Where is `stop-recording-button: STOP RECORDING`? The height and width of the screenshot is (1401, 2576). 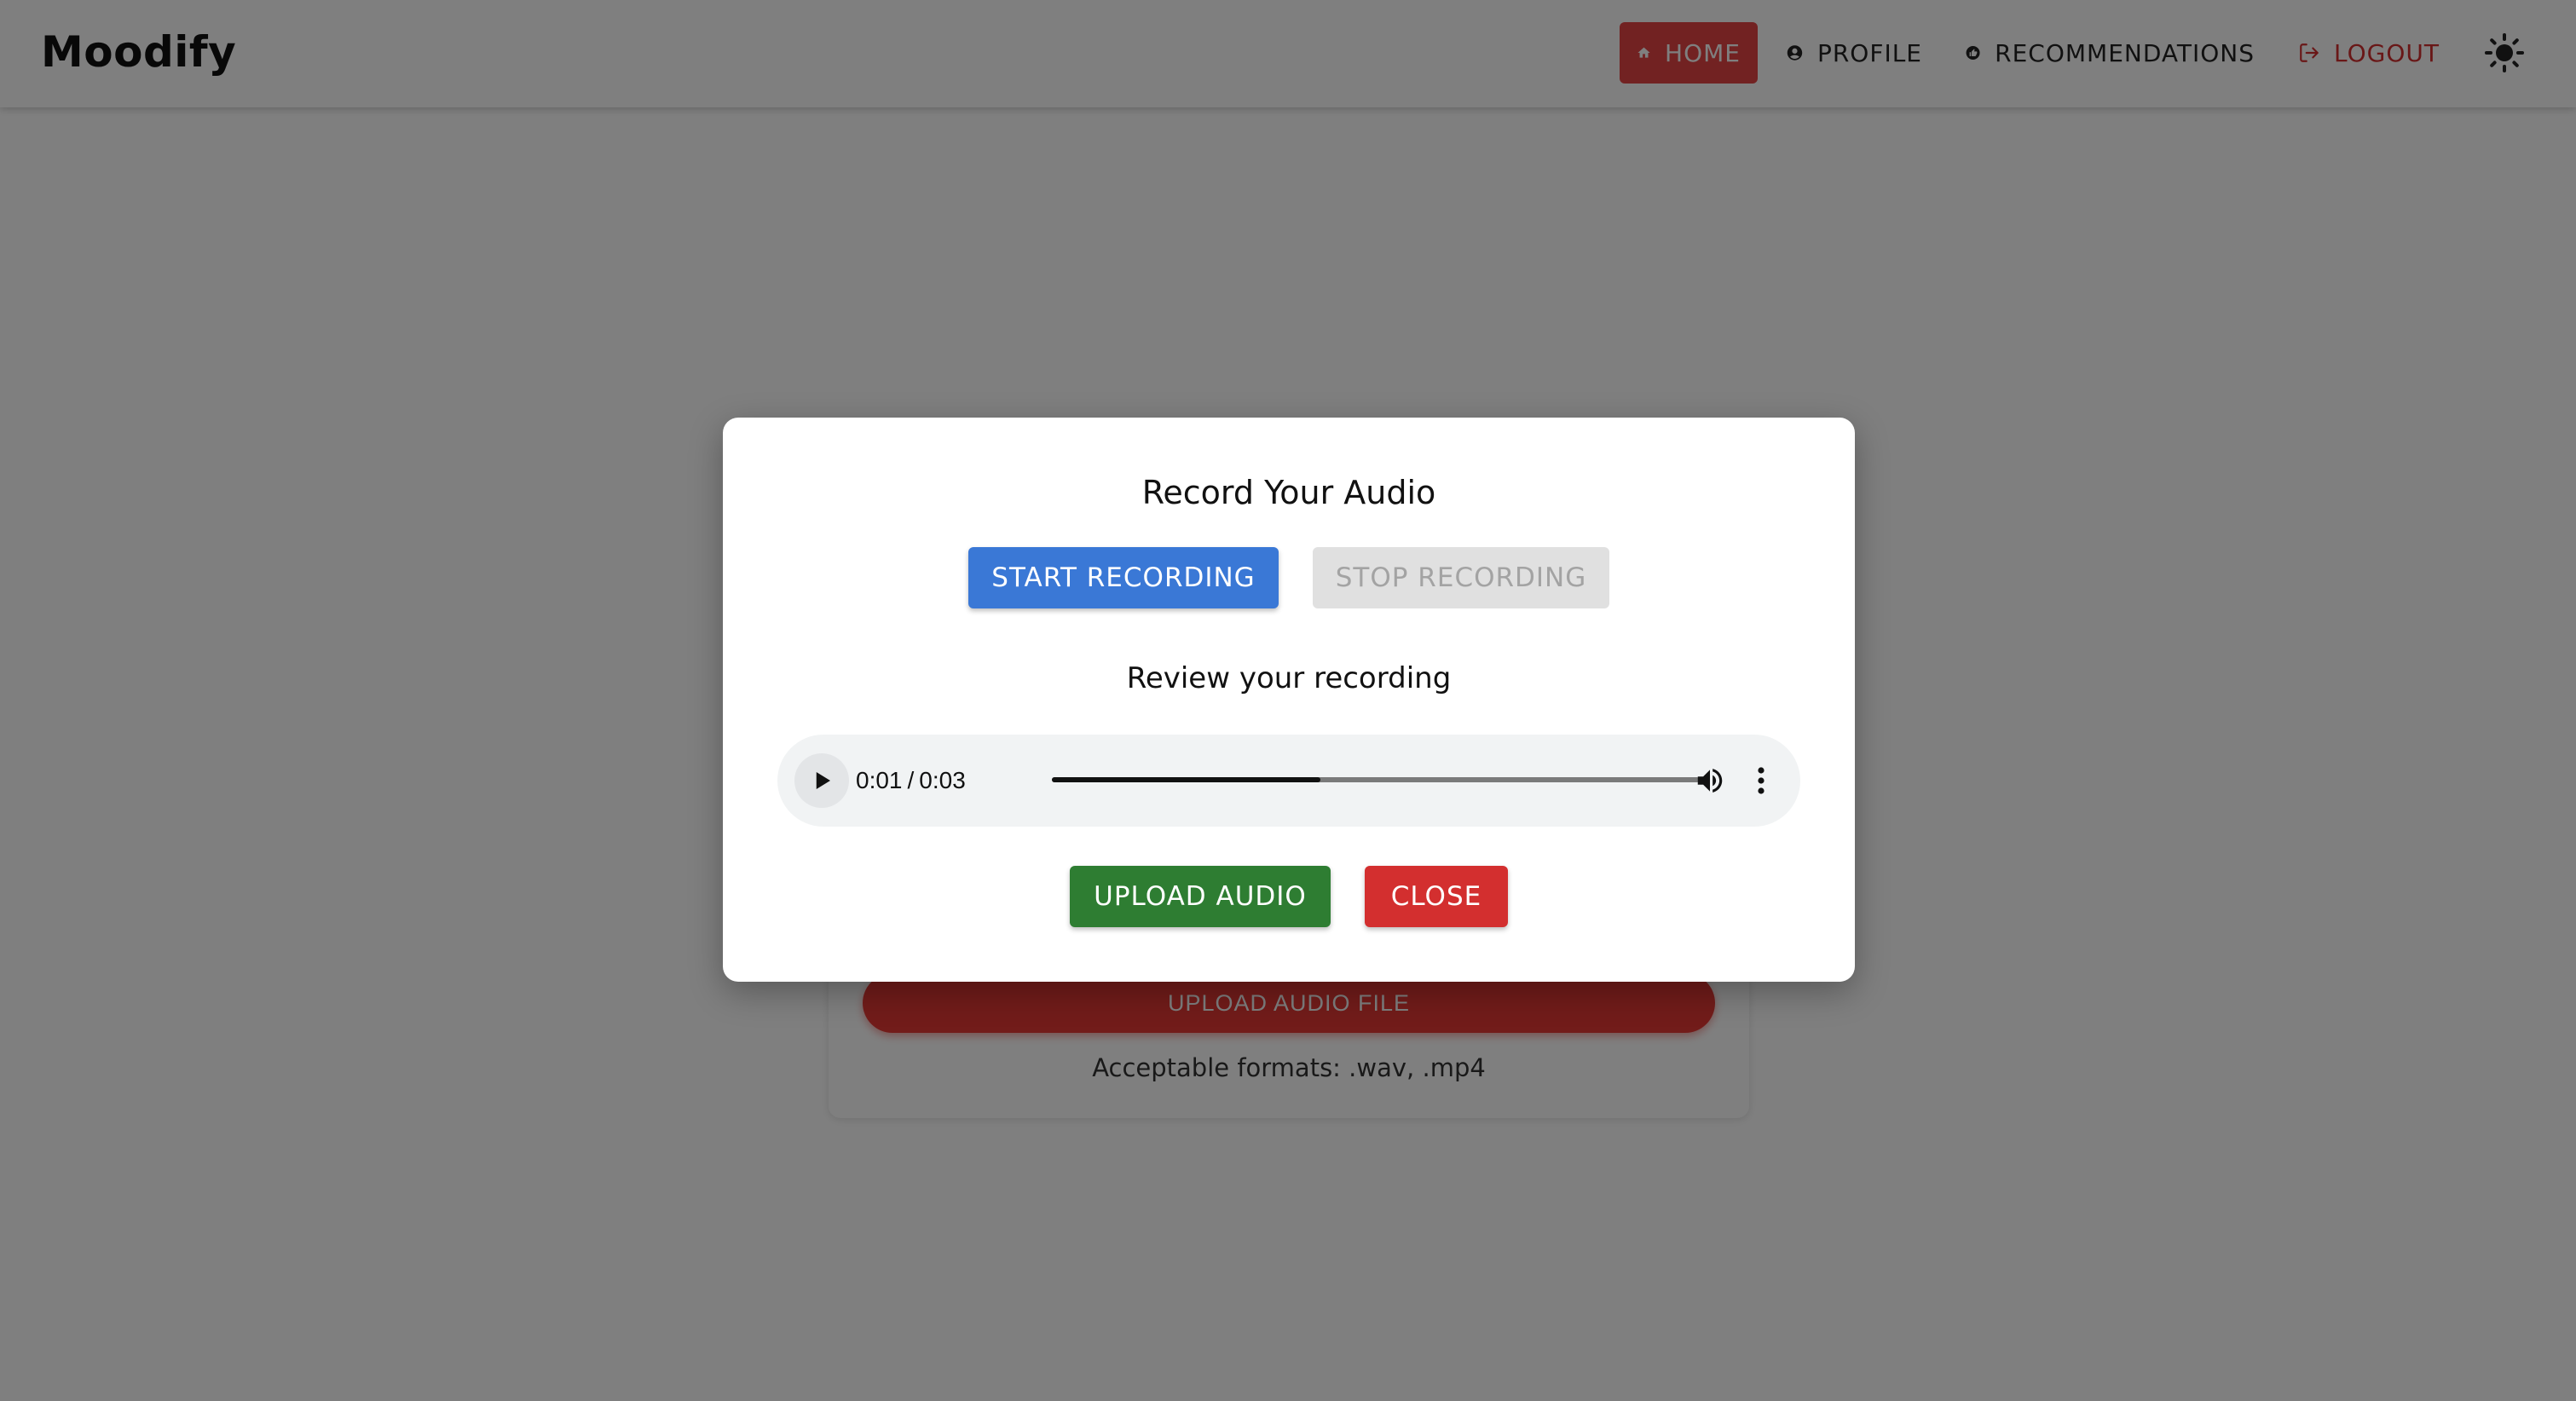
stop-recording-button: STOP RECORDING is located at coordinates (1461, 577).